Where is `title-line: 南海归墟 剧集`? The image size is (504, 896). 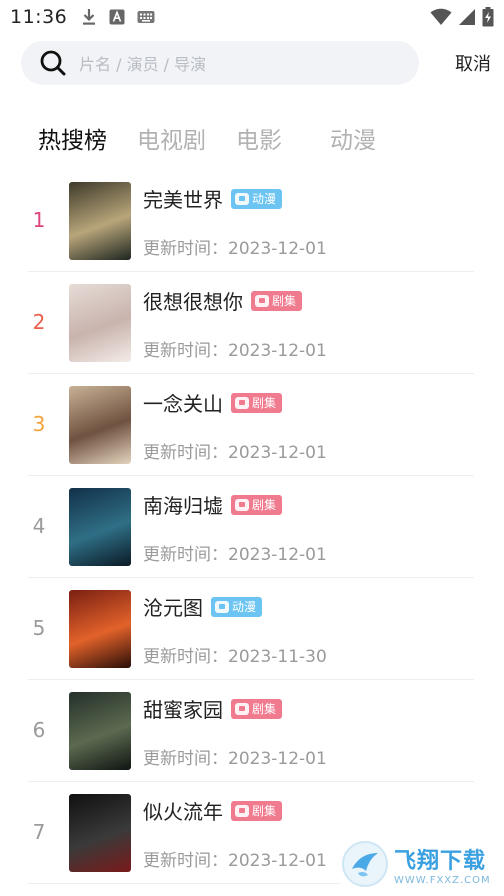
title-line: 南海归墟 剧集 is located at coordinates (213, 504).